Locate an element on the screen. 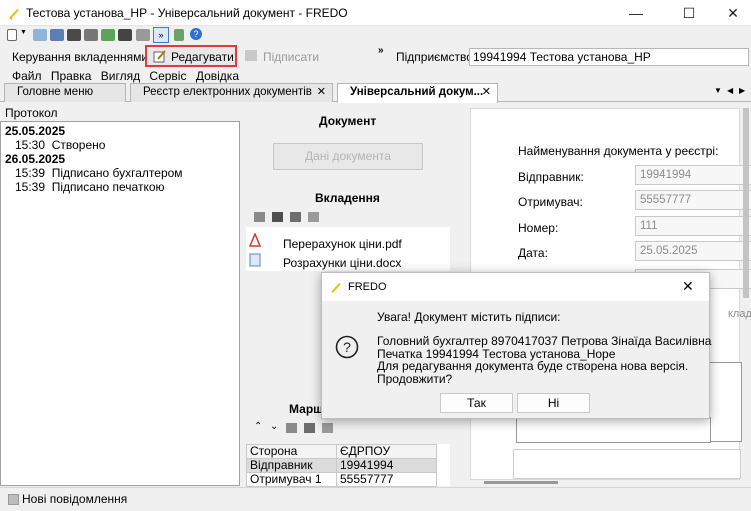 Image resolution: width=751 pixels, height=511 pixels. help-icon: ? is located at coordinates (196, 34).